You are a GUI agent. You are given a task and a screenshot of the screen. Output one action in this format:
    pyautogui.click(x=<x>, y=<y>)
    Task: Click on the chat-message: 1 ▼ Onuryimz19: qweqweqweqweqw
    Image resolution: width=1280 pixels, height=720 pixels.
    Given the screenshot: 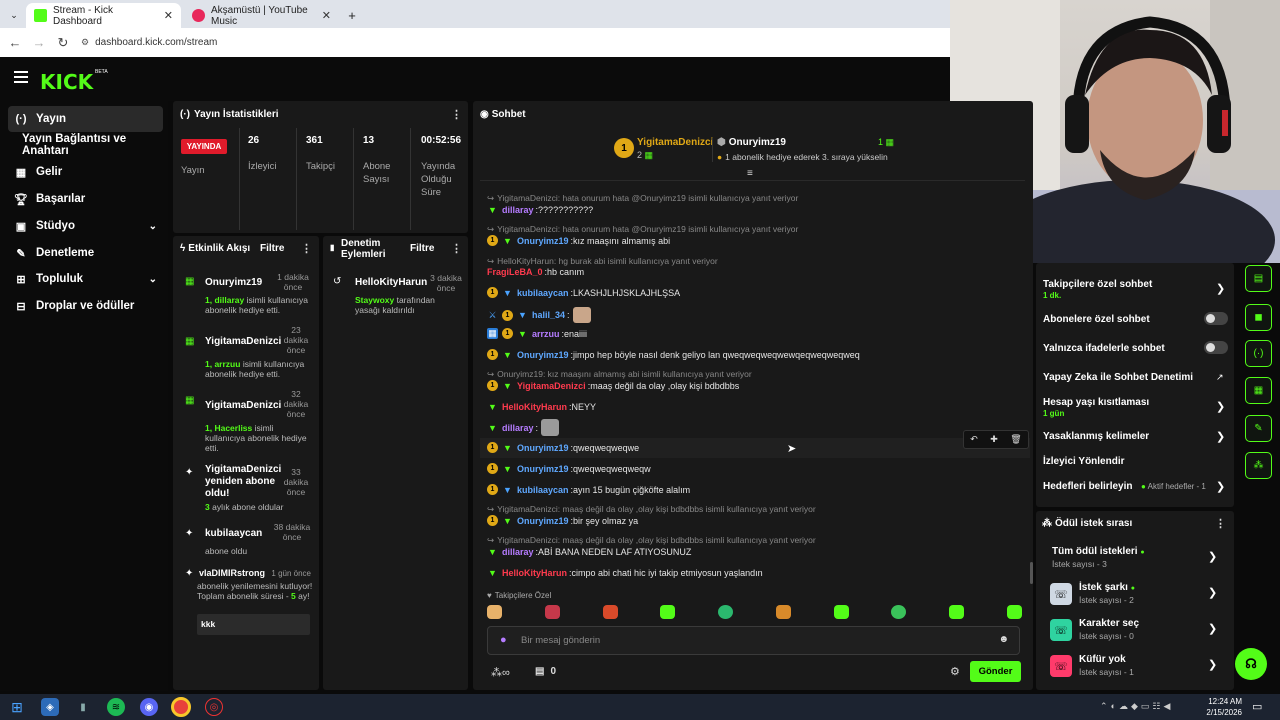 What is the action you would take?
    pyautogui.click(x=569, y=468)
    